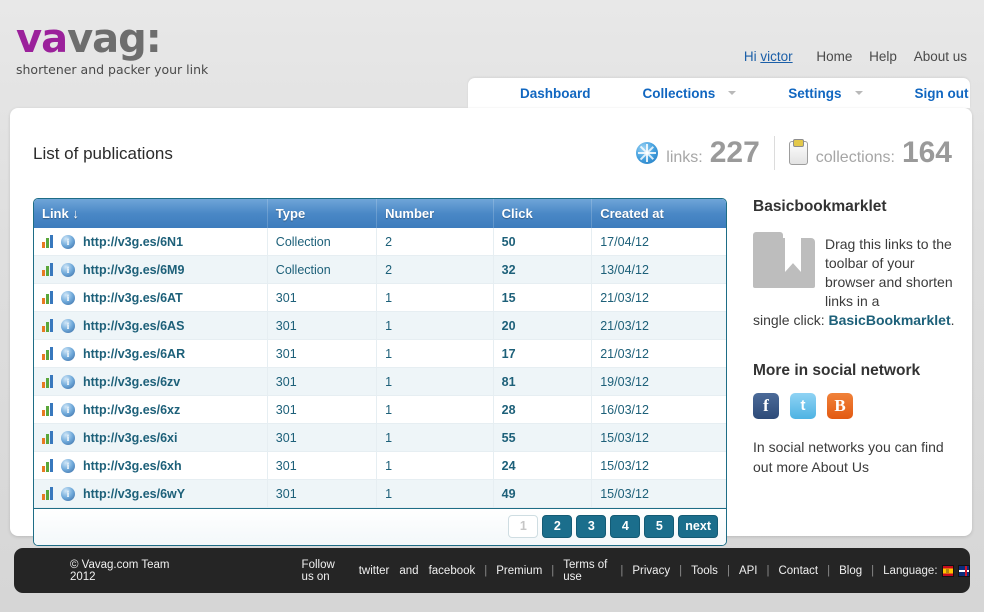  I want to click on nav-item-collections: Collections, so click(690, 93).